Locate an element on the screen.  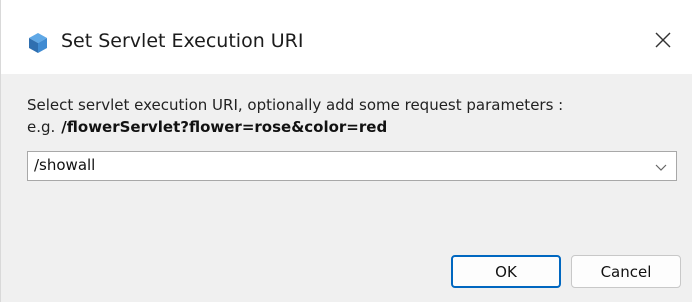
close-button is located at coordinates (663, 42).